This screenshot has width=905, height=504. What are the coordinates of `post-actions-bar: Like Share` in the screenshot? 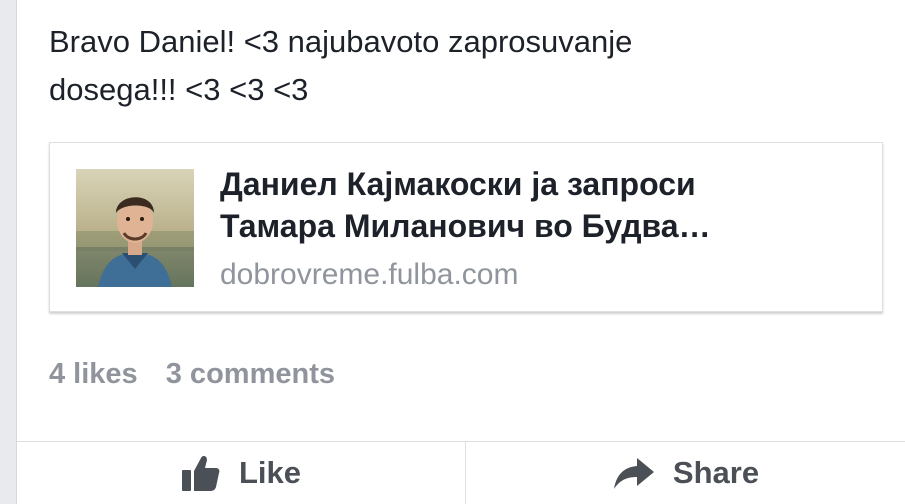 It's located at (461, 473).